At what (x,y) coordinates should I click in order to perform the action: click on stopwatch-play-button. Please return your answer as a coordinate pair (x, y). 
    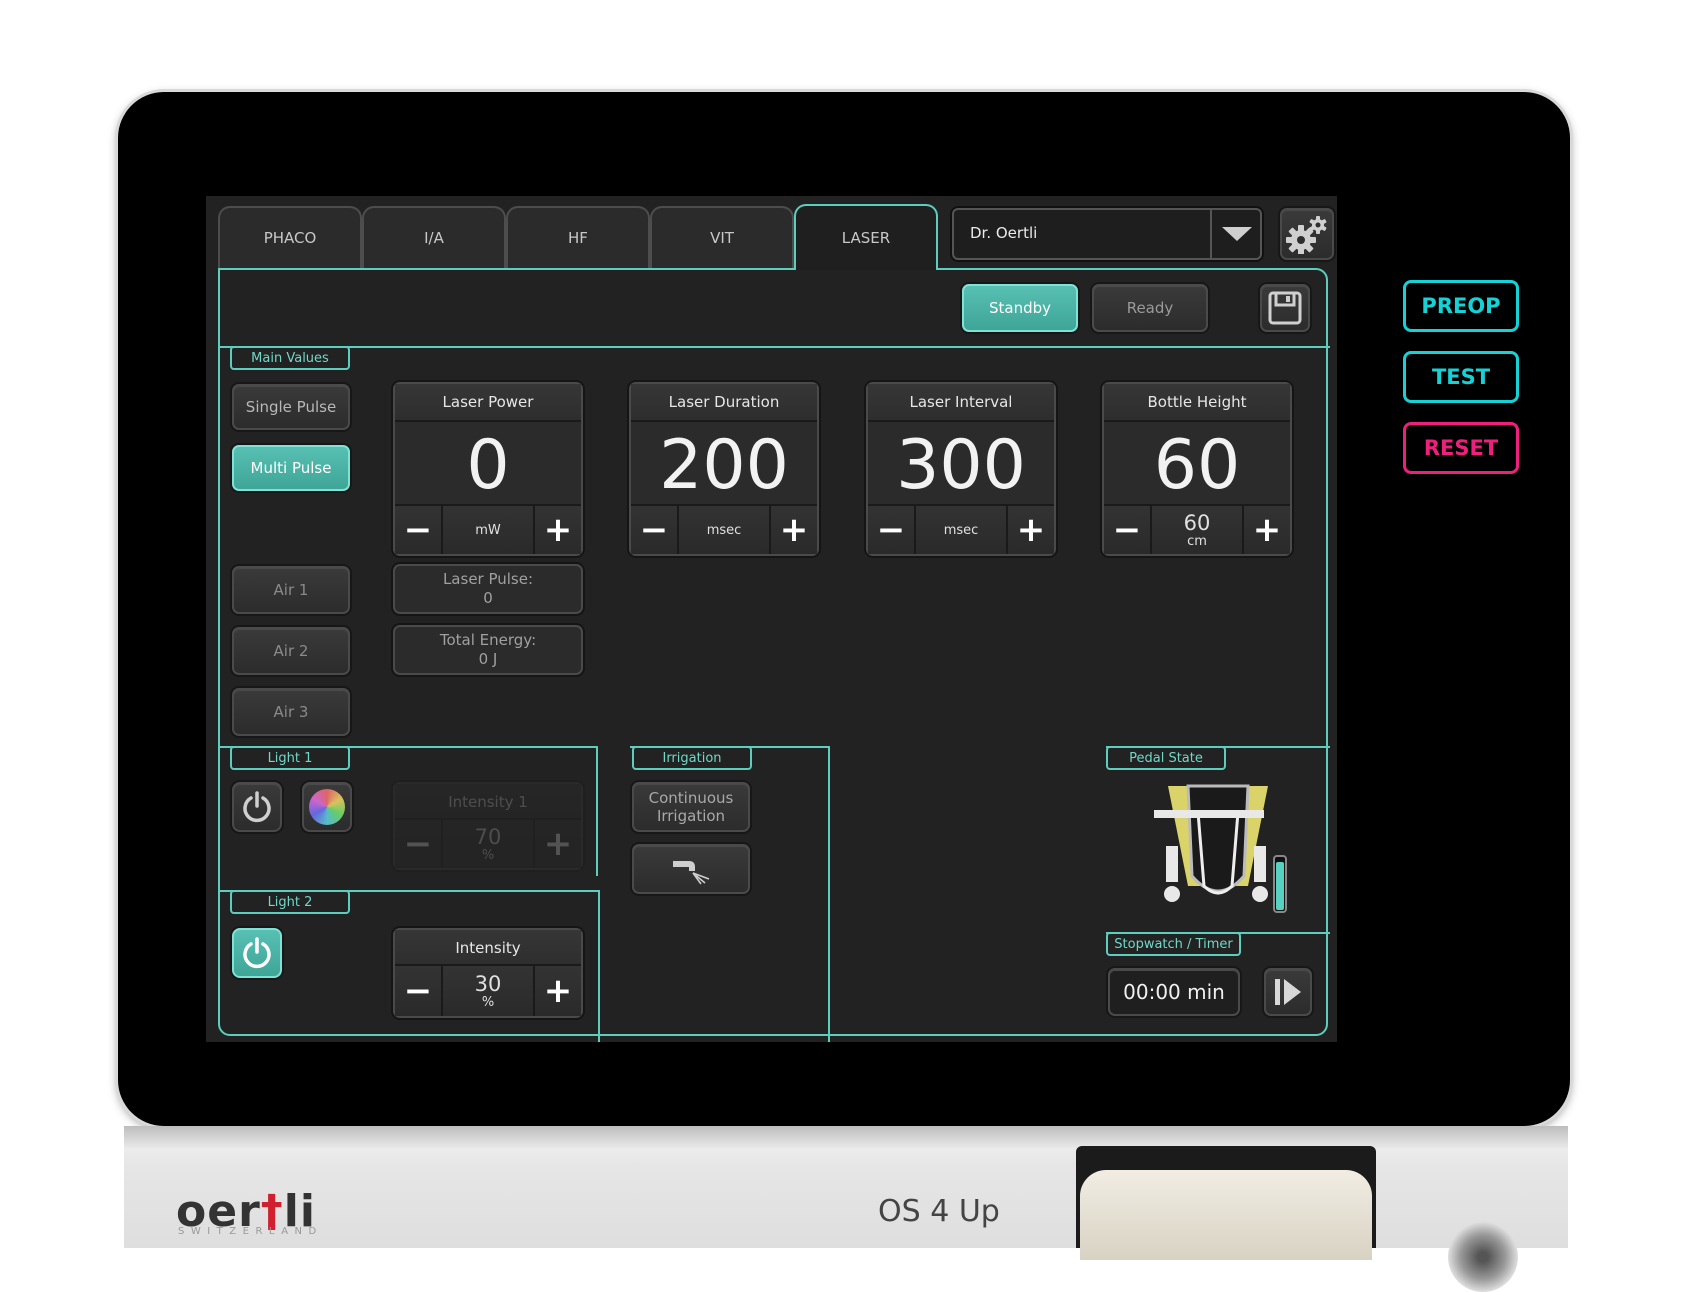
    Looking at the image, I should click on (1288, 992).